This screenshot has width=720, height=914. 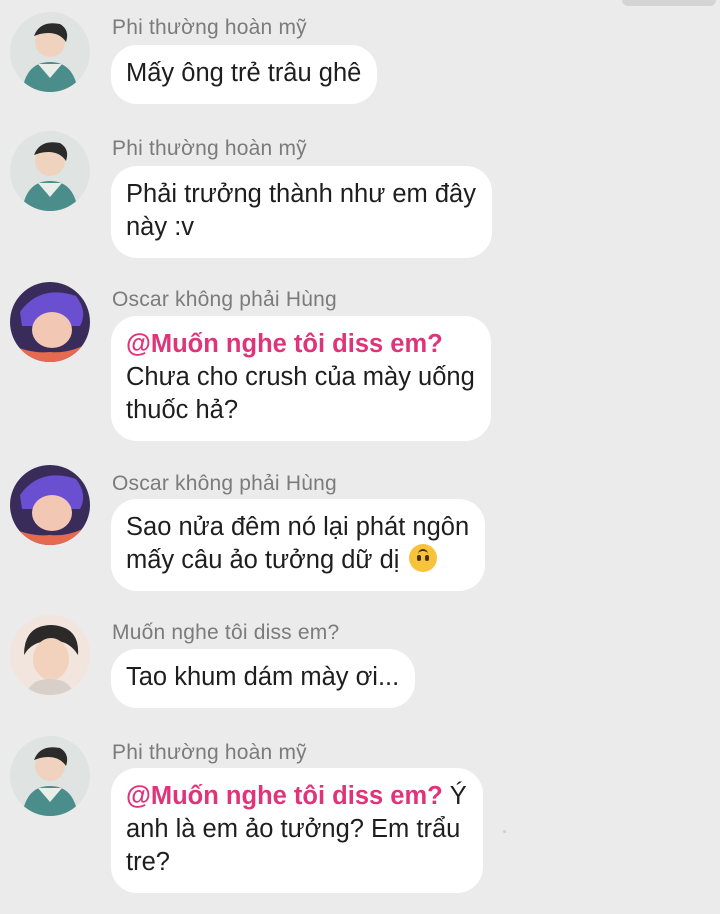 I want to click on message-text: Chưa cho crush của mày uống, so click(x=300, y=377).